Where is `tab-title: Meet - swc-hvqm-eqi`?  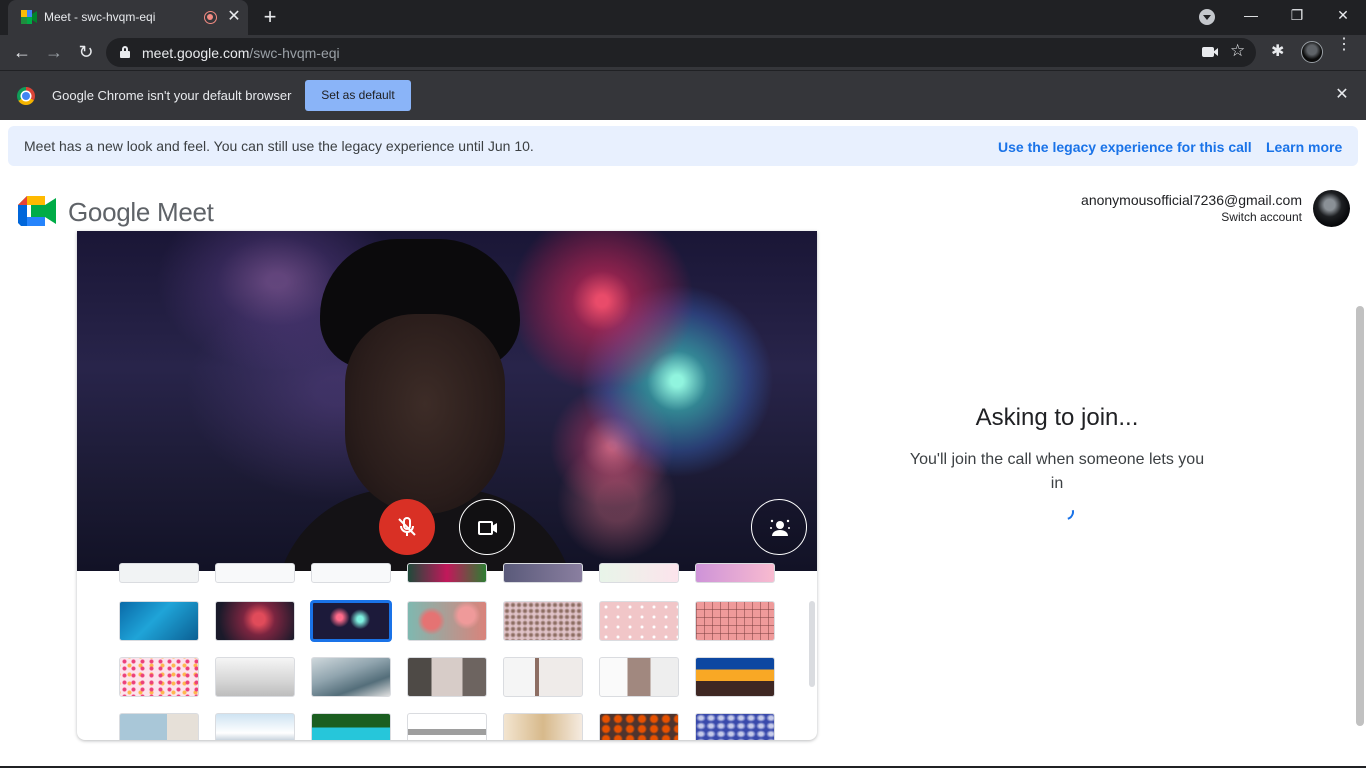
tab-title: Meet - swc-hvqm-eqi is located at coordinates (100, 17).